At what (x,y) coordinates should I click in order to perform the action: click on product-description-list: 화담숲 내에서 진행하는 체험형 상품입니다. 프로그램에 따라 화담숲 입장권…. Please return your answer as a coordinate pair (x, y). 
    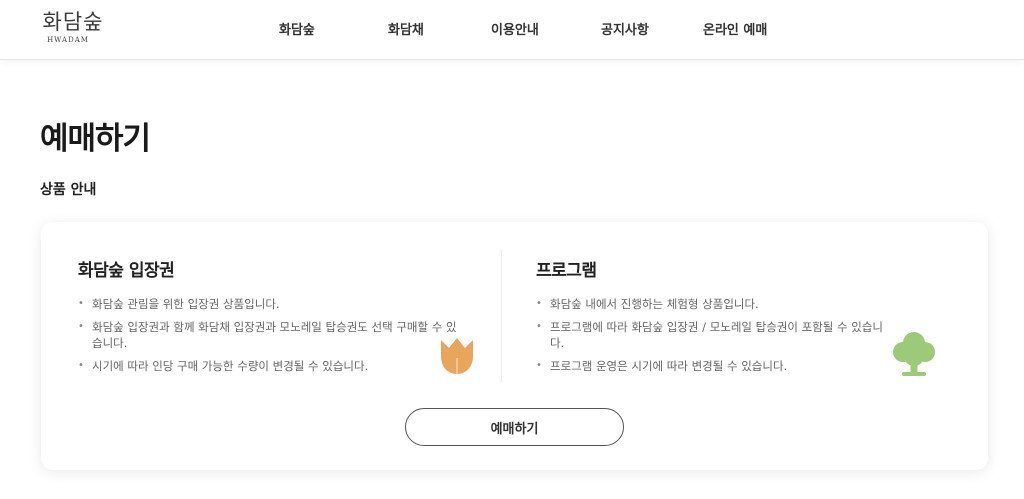
    Looking at the image, I should click on (711, 335).